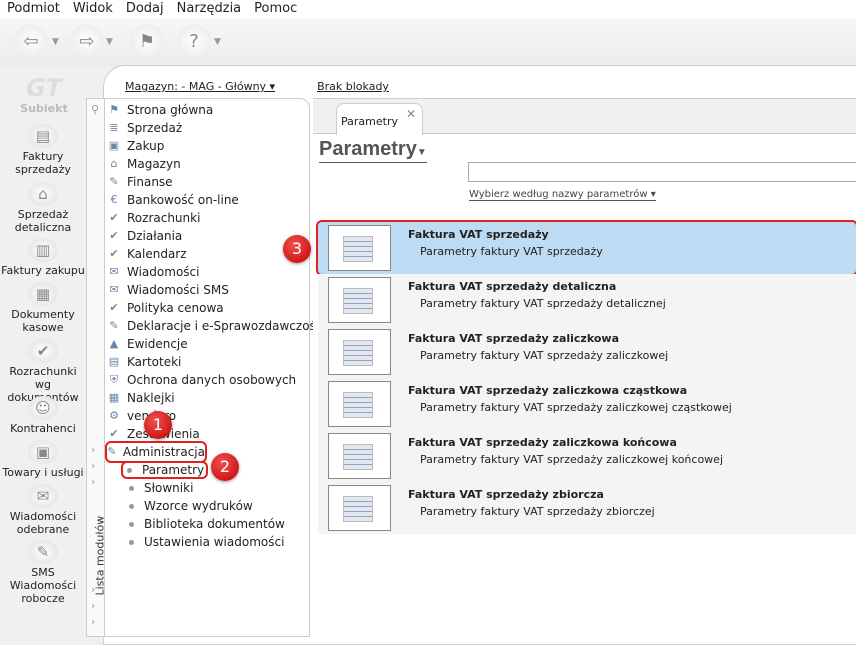 Image resolution: width=856 pixels, height=645 pixels. Describe the element at coordinates (150, 182) in the screenshot. I see `module-label: Finanse` at that location.